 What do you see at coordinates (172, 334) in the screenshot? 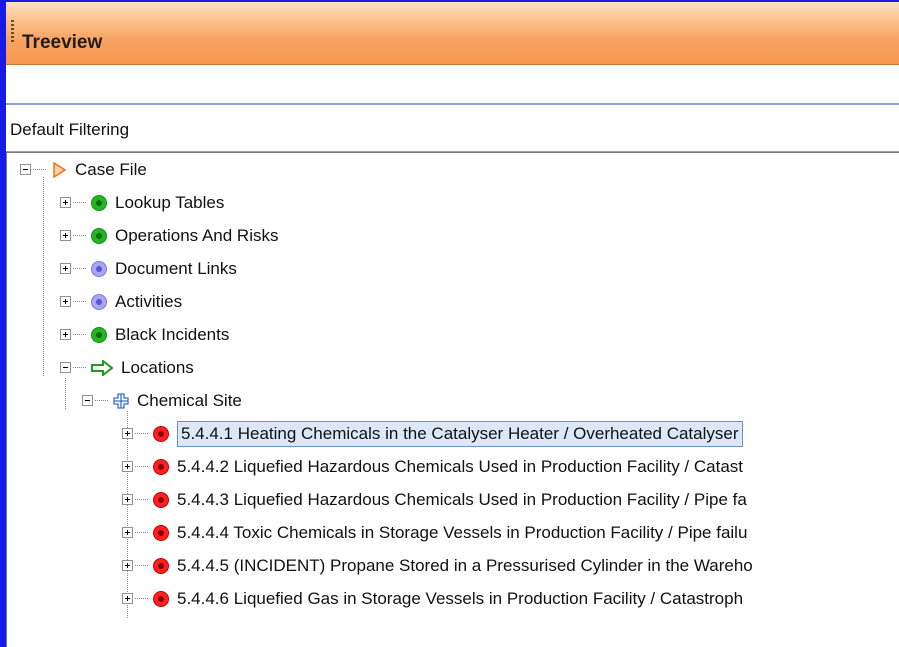
I see `tree-node-label: Black Incidents` at bounding box center [172, 334].